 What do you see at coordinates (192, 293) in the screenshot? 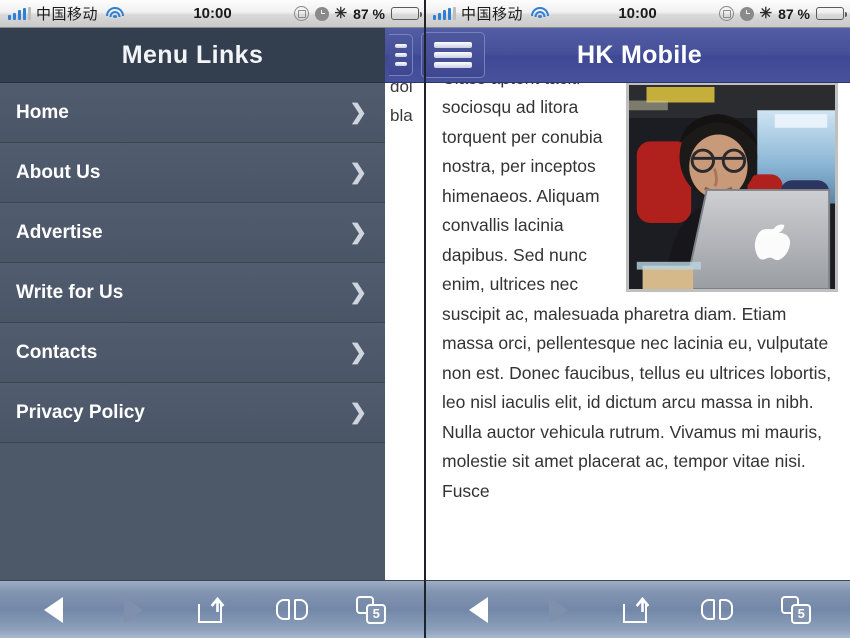
I see `menu-item-write-for-us: Write for Us ❯` at bounding box center [192, 293].